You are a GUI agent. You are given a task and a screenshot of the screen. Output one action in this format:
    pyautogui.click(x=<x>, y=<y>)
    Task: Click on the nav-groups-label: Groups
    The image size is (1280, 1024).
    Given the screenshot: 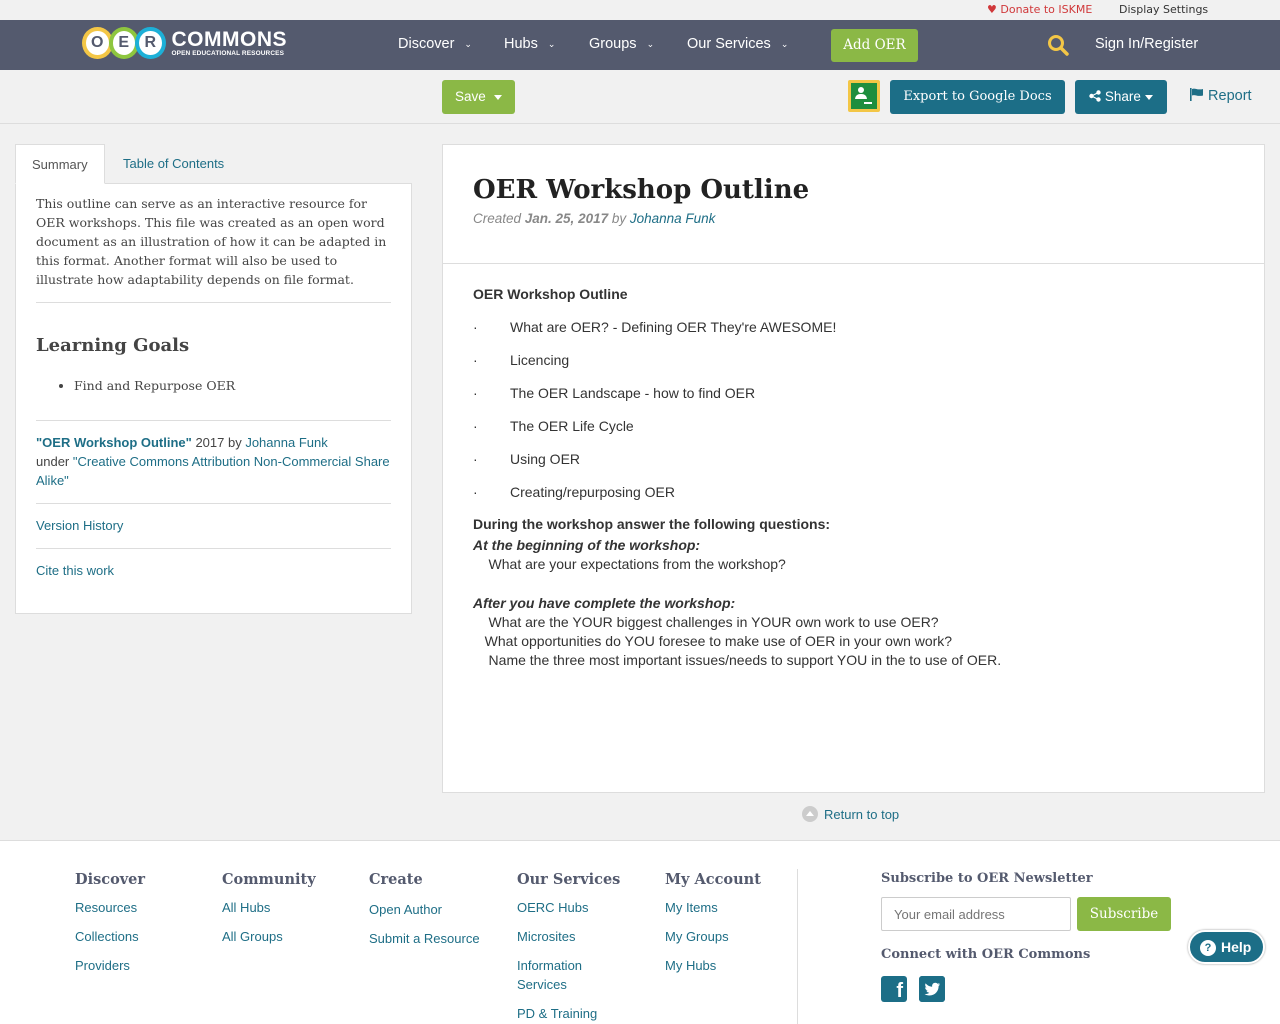 What is the action you would take?
    pyautogui.click(x=613, y=44)
    